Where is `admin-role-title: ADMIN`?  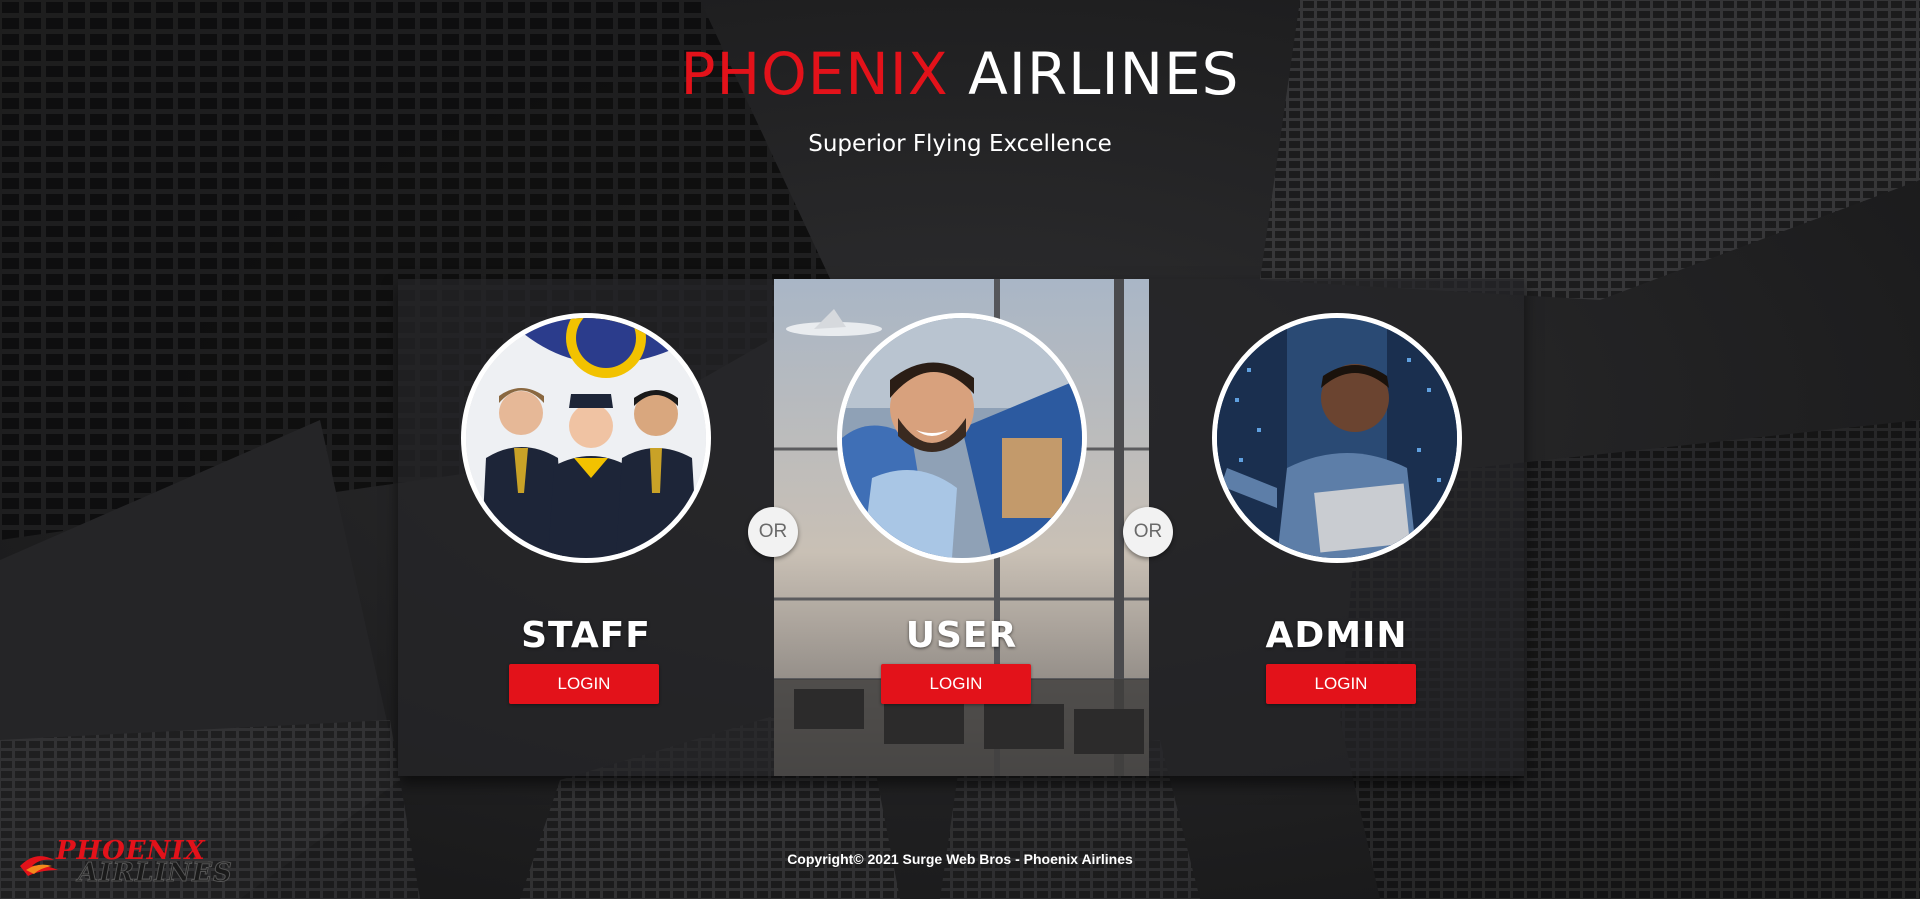 admin-role-title: ADMIN is located at coordinates (1336, 635).